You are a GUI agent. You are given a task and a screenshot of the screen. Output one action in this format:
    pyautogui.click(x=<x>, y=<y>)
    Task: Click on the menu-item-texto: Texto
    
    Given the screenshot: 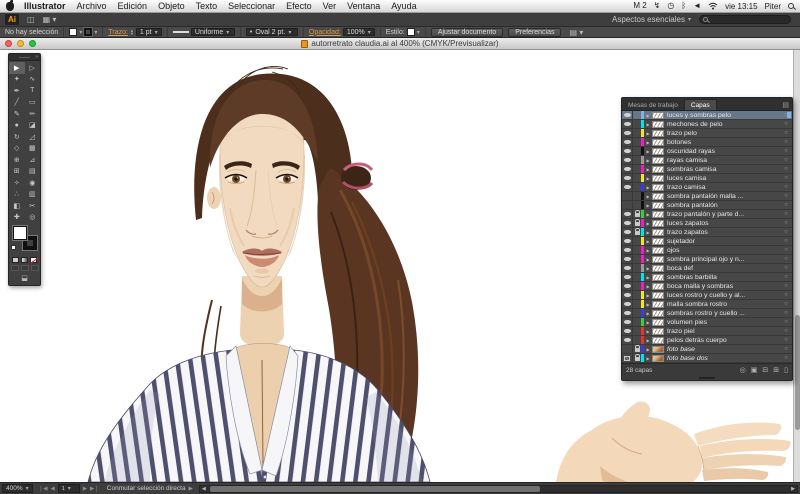 What is the action you would take?
    pyautogui.click(x=207, y=6)
    